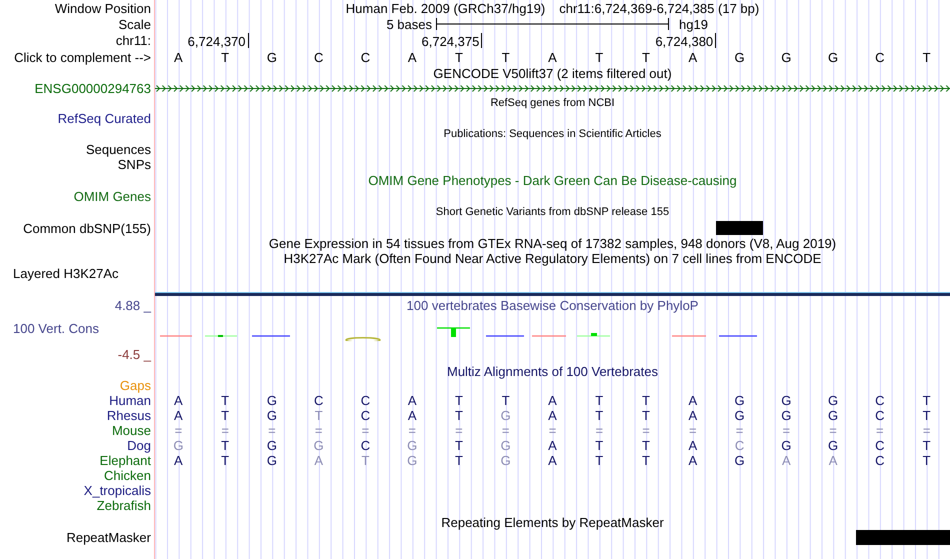  What do you see at coordinates (552, 243) in the screenshot?
I see `track-title: Gene Expression in 54 tissues from GTEx RNA-seq of 17382 samples, 948 donors (V8, Aug 2019)` at bounding box center [552, 243].